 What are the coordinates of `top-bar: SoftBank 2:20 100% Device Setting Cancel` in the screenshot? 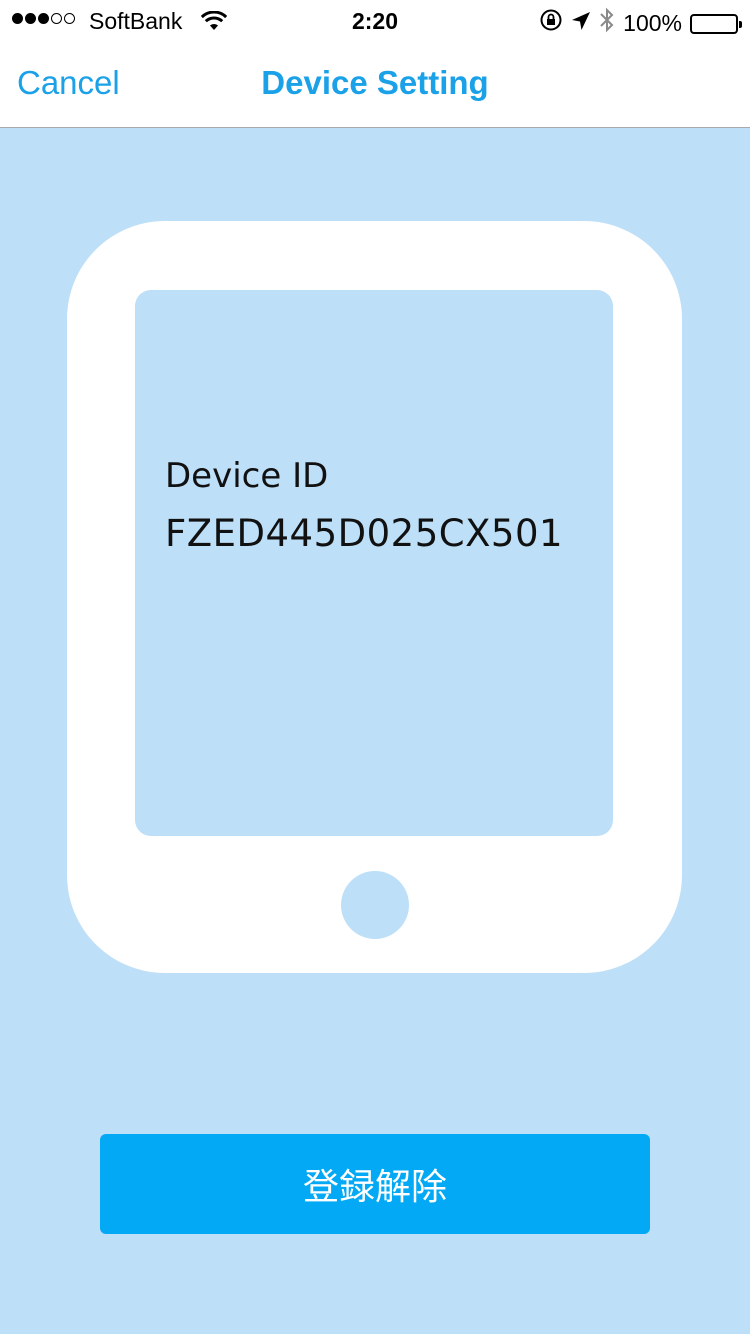 It's located at (375, 64).